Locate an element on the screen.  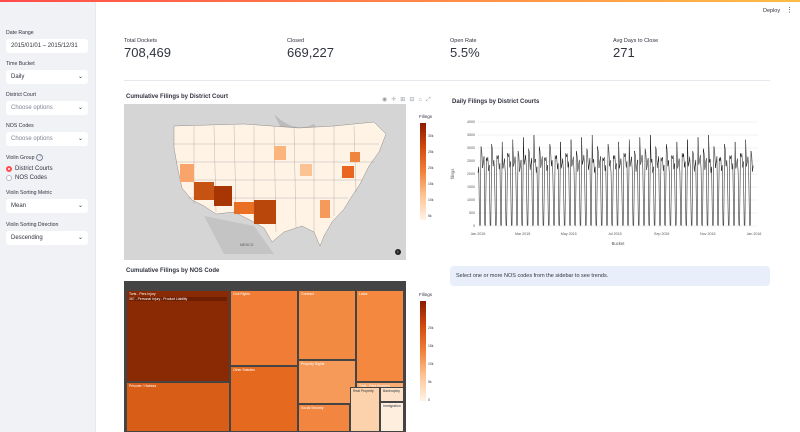
violin-metric-select: Mean ⌄ is located at coordinates (47, 206).